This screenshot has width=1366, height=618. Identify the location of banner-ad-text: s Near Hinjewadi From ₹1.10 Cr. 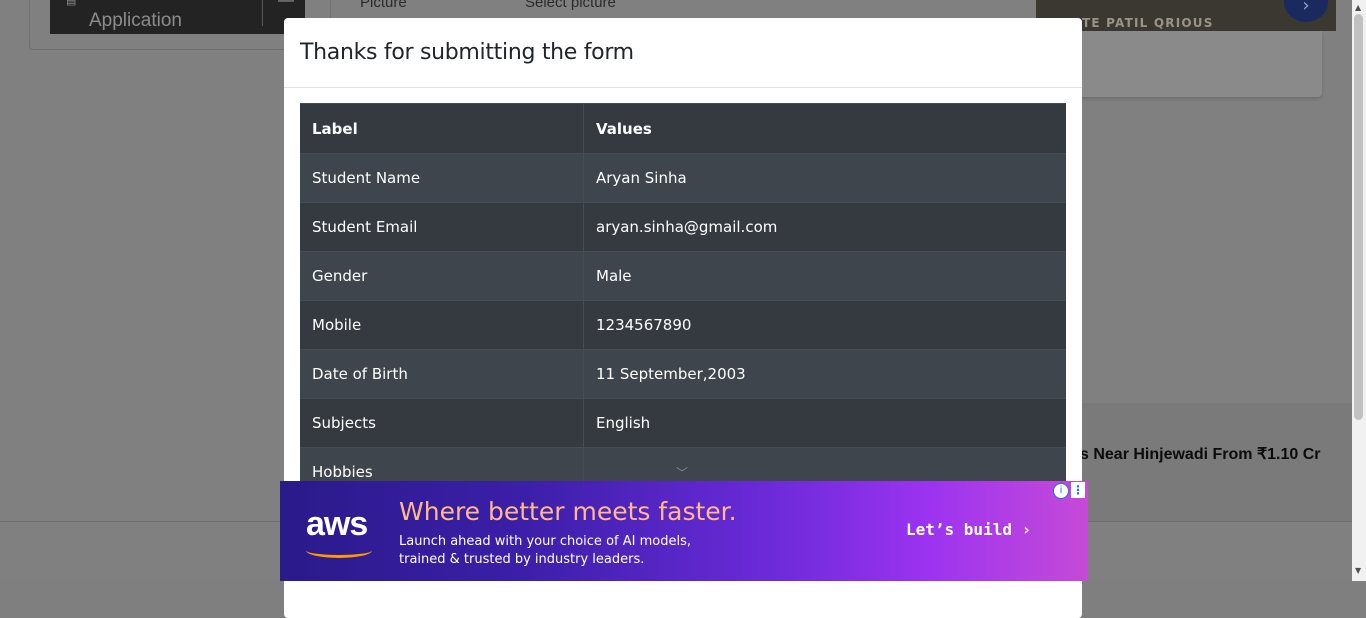
(1200, 454).